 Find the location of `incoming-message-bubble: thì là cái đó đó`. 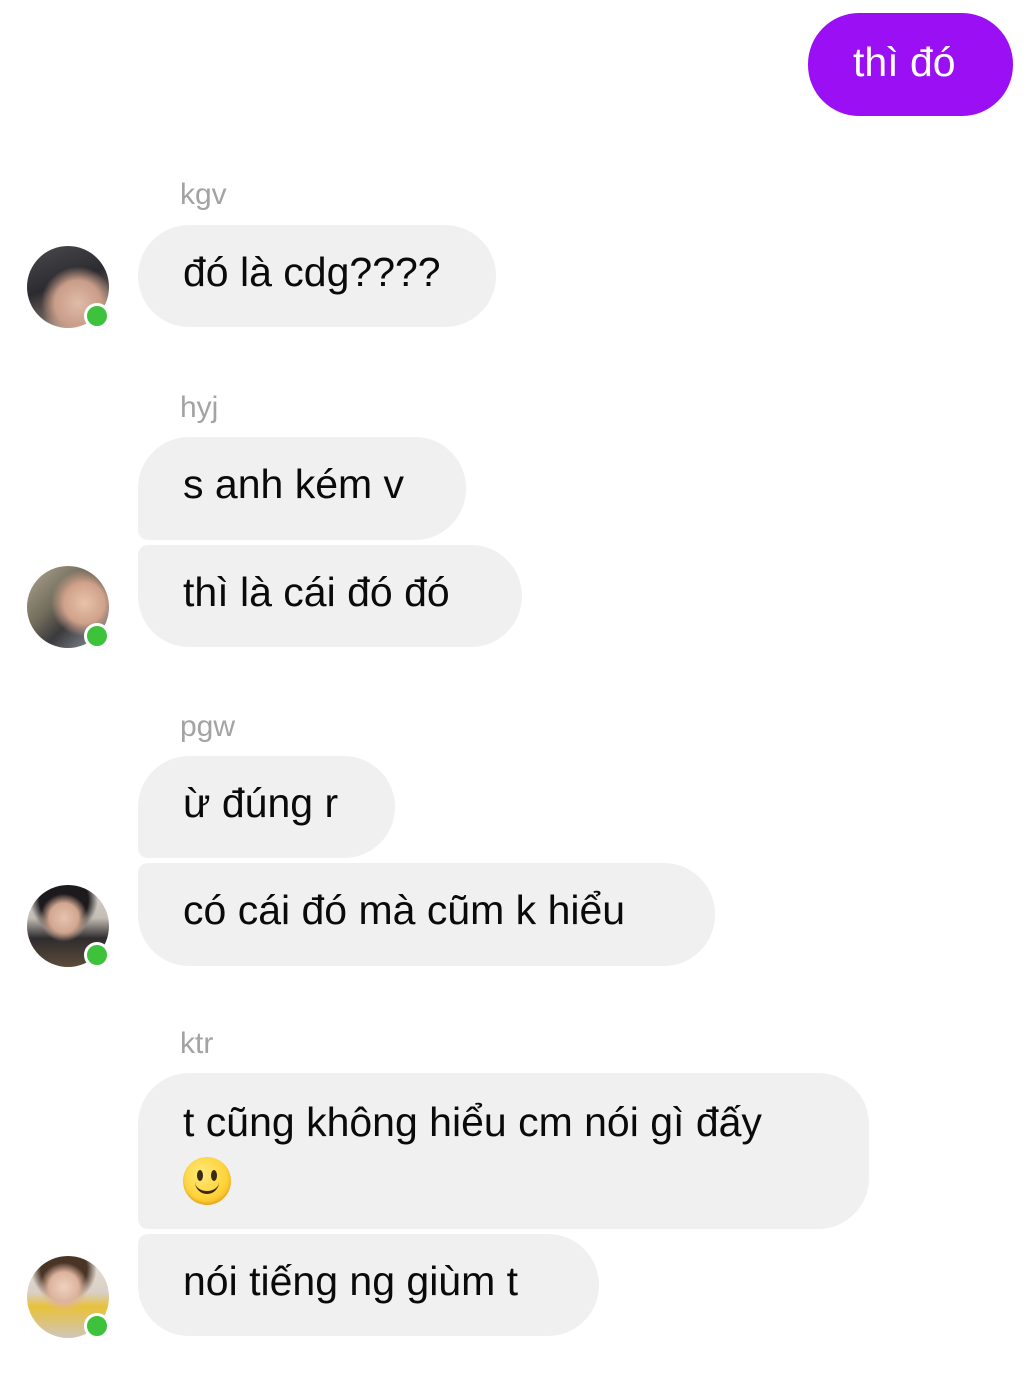

incoming-message-bubble: thì là cái đó đó is located at coordinates (330, 596).